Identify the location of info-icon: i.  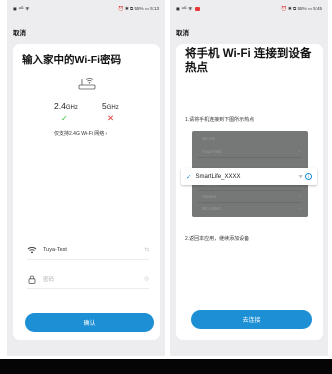
(308, 176).